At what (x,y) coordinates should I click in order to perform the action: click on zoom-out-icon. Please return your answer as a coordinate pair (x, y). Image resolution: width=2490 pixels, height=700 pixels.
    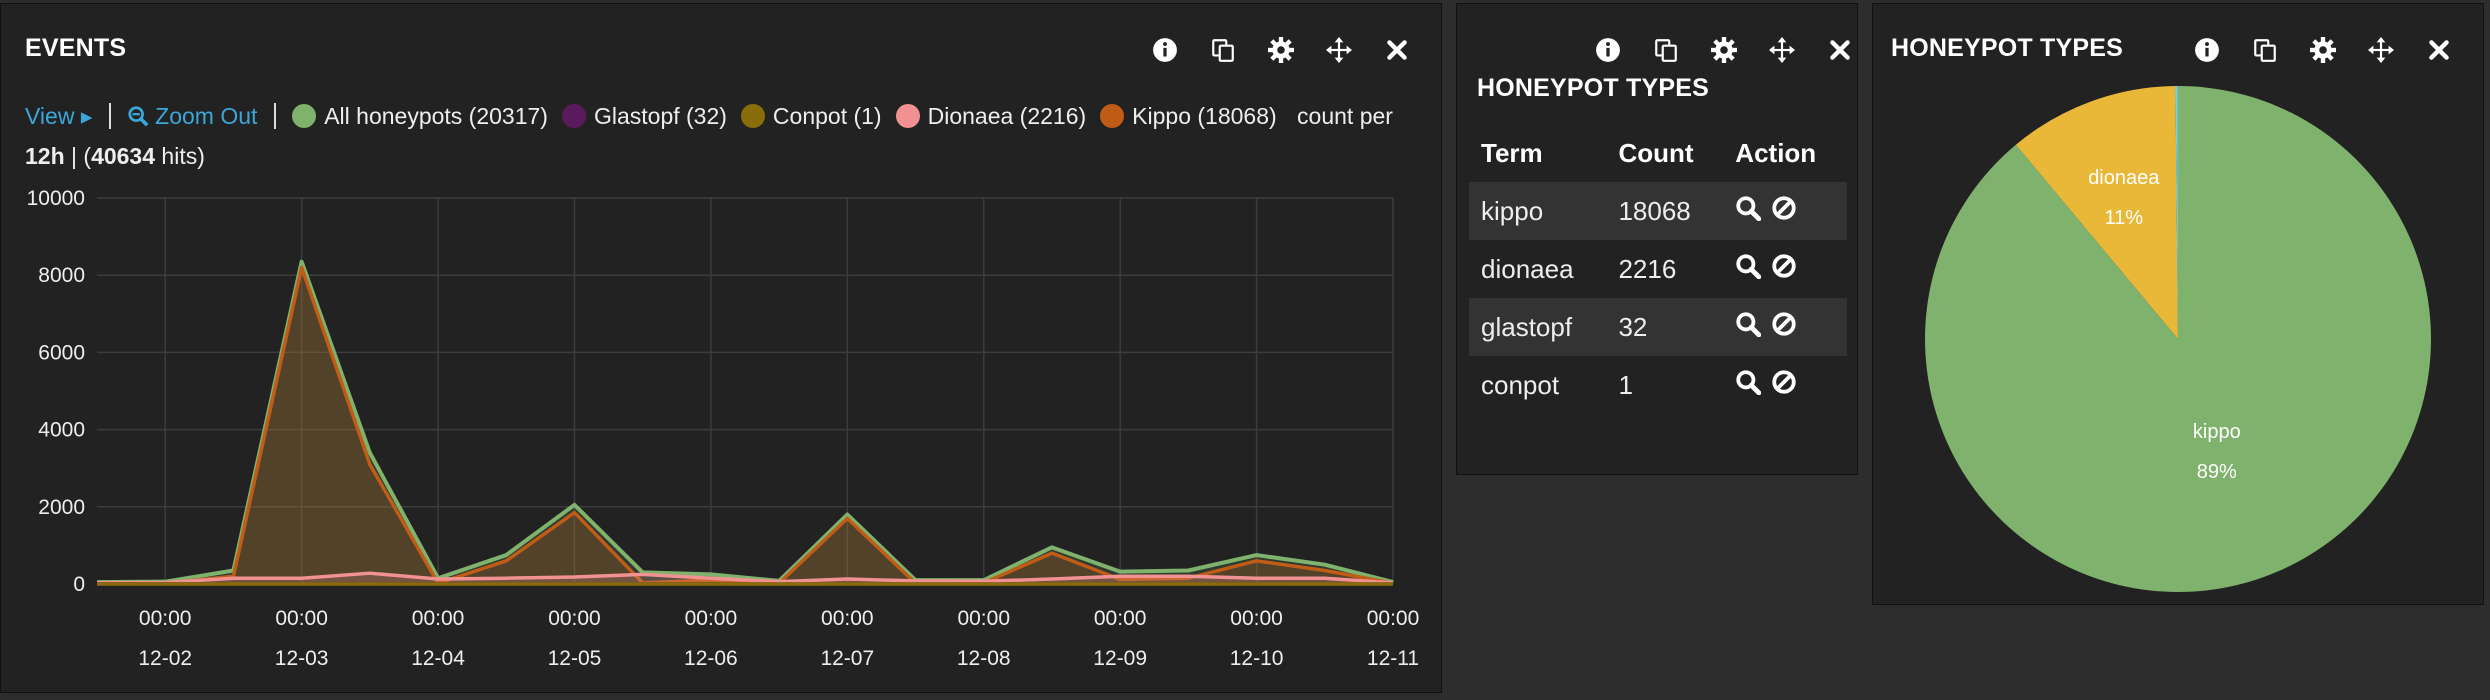
    Looking at the image, I should click on (138, 116).